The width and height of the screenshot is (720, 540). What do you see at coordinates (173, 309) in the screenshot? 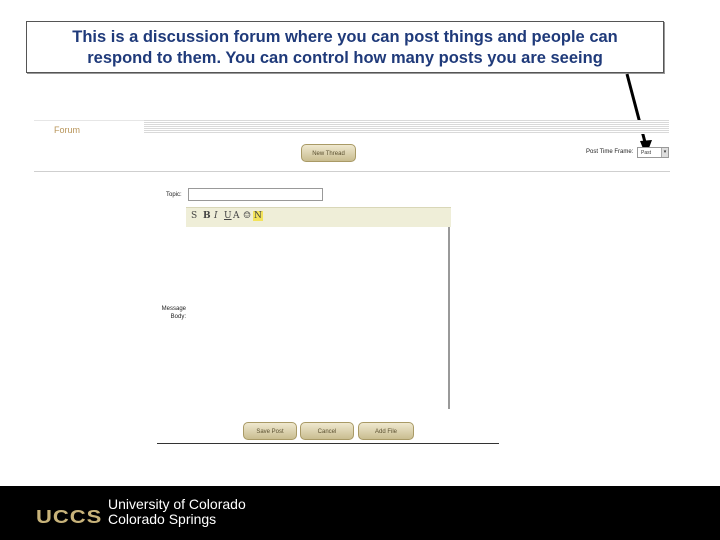
I see `message-body-label-line-1: Message` at bounding box center [173, 309].